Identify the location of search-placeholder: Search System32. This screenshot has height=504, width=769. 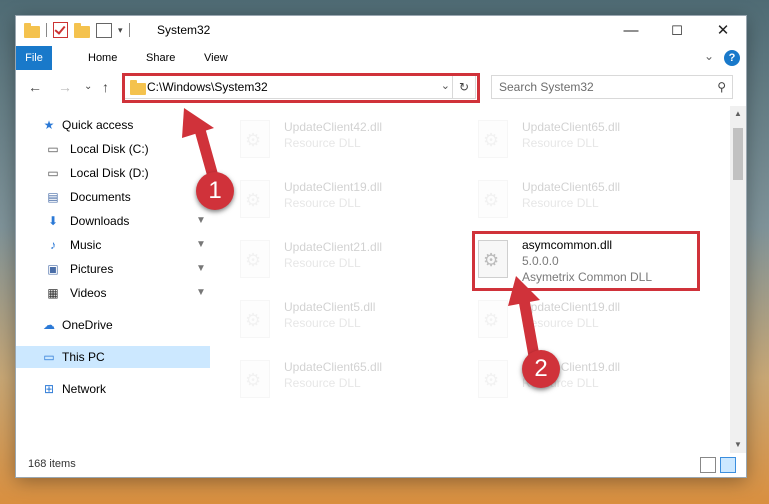
(546, 87).